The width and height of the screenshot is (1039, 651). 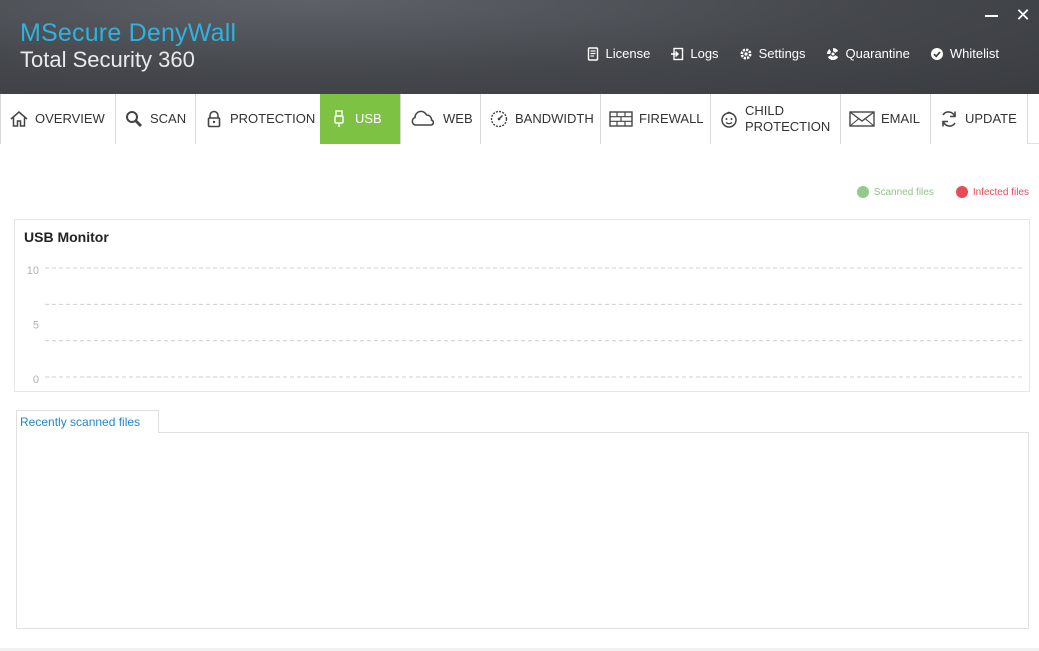 I want to click on usb-icon, so click(x=339, y=118).